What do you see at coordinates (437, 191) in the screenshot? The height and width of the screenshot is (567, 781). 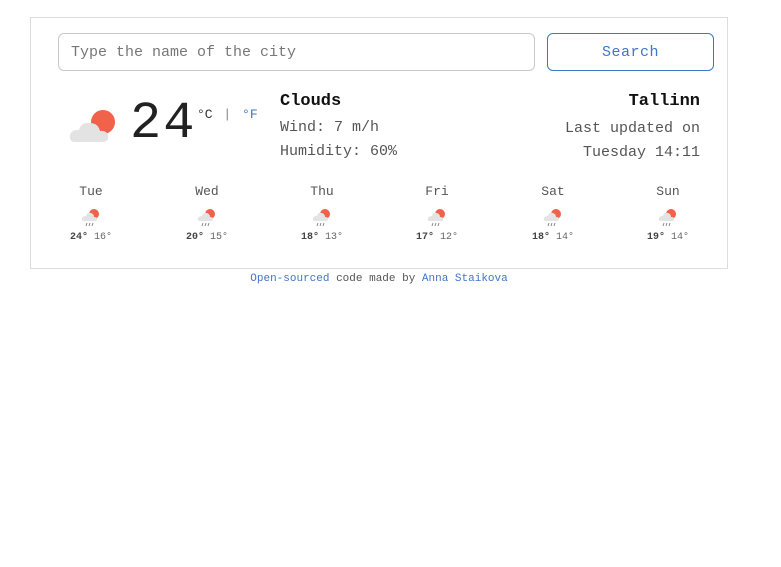 I see `forecast-day-name: Fri` at bounding box center [437, 191].